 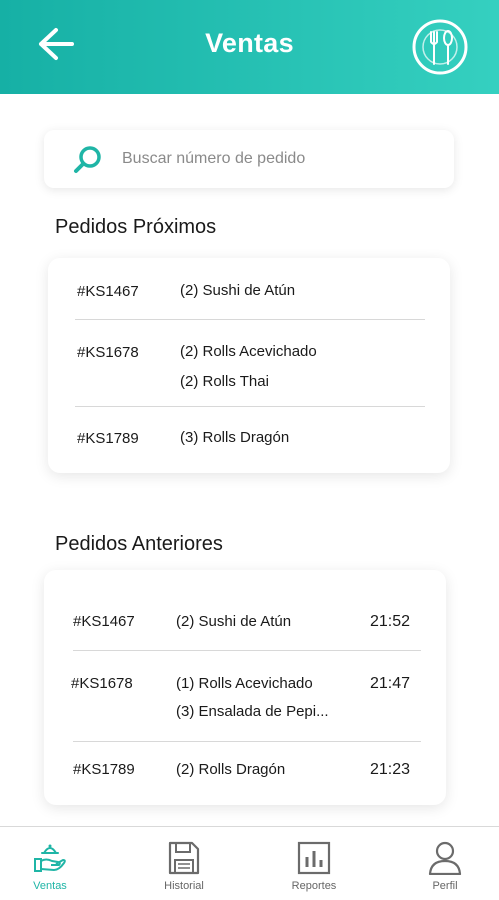 I want to click on search-bar, so click(x=249, y=159).